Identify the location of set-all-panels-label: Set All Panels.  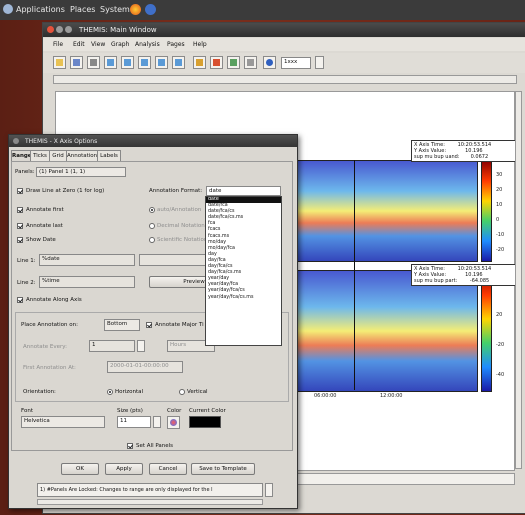
(155, 446).